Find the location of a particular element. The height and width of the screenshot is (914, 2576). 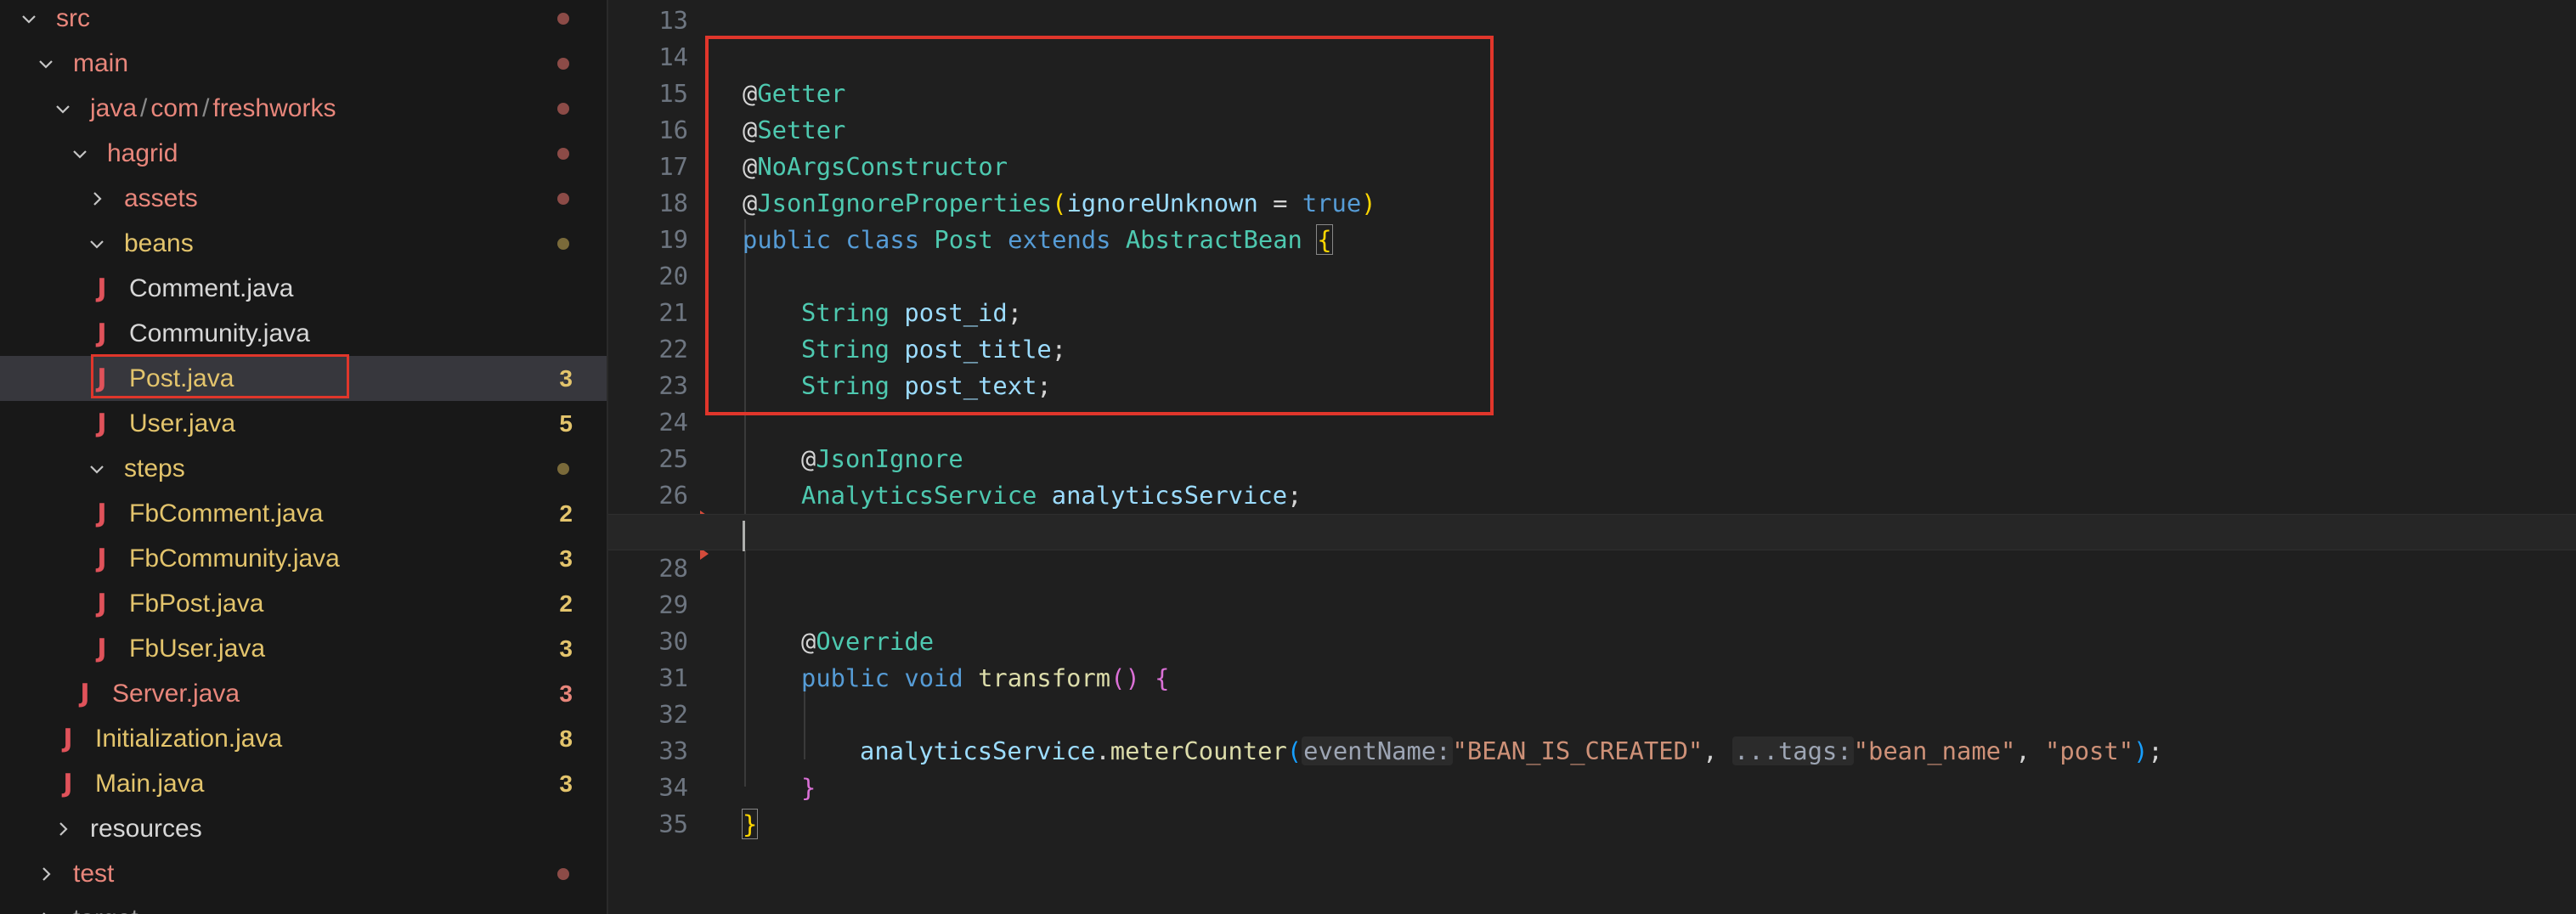

tree-item-label: FbComment.java is located at coordinates (226, 513).